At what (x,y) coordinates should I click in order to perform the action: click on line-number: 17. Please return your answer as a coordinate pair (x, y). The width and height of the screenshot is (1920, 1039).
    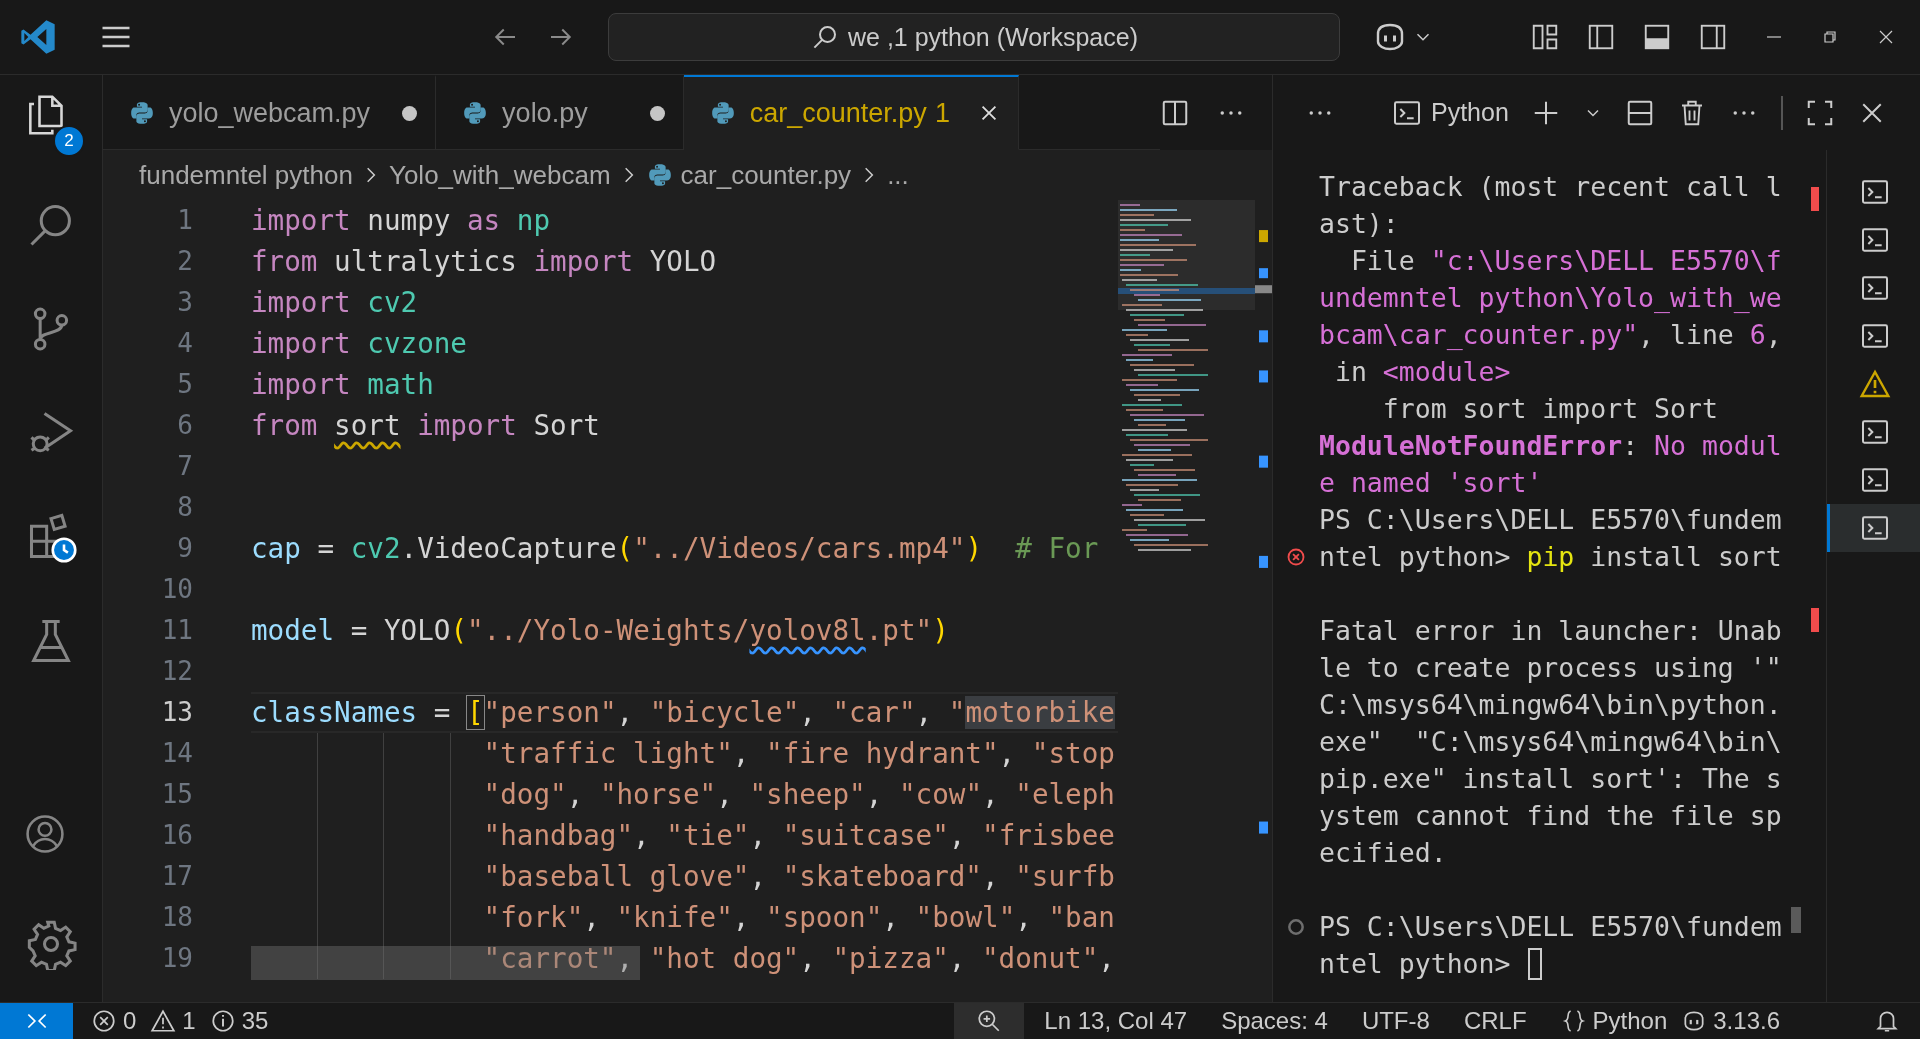
    Looking at the image, I should click on (176, 876).